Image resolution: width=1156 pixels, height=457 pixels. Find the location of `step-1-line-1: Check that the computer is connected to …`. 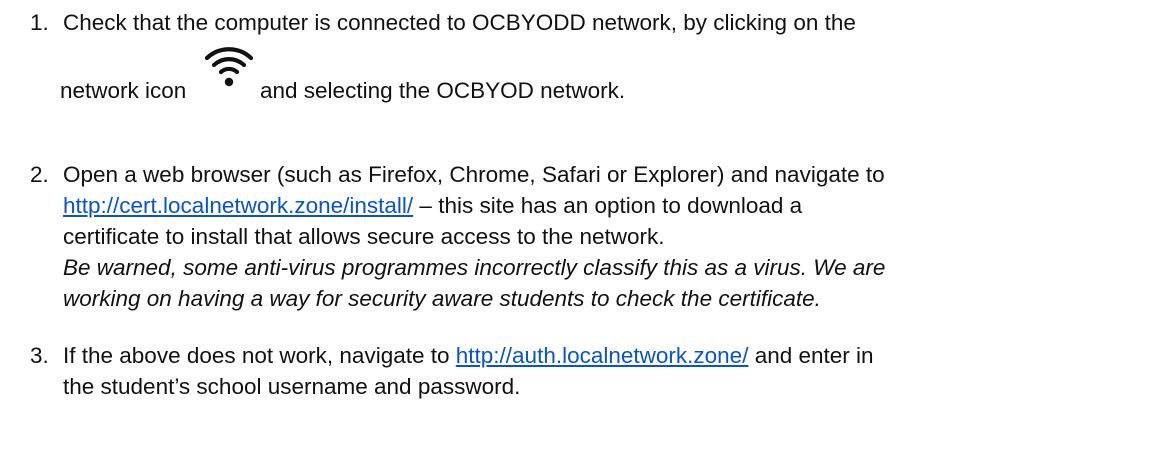

step-1-line-1: Check that the computer is connected to … is located at coordinates (459, 22).